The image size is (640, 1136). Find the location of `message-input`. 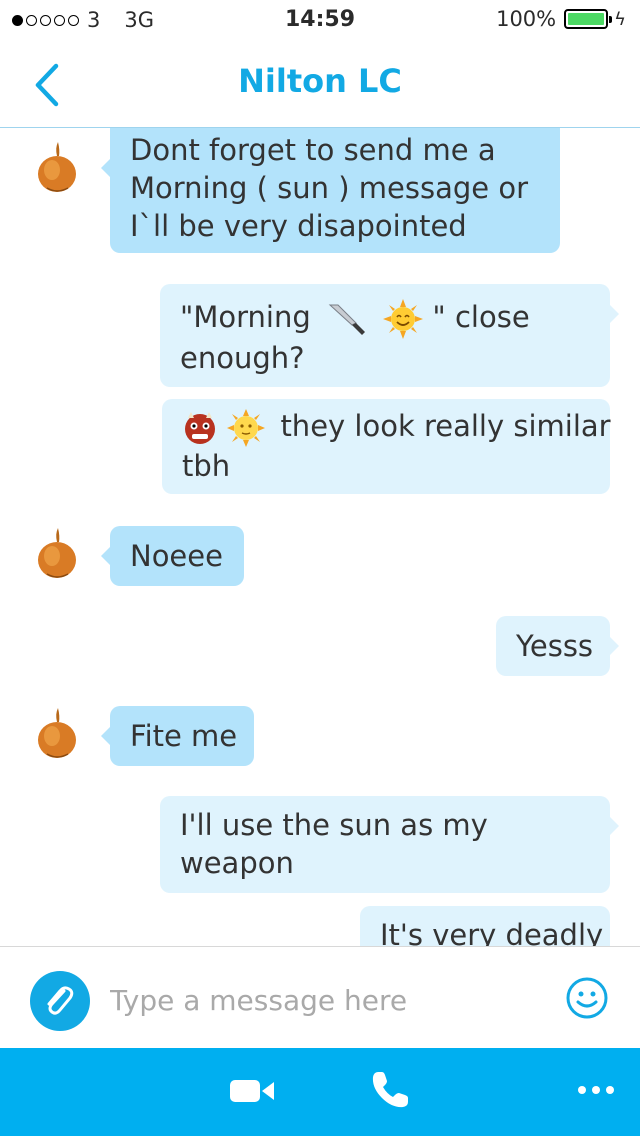

message-input is located at coordinates (320, 1000).